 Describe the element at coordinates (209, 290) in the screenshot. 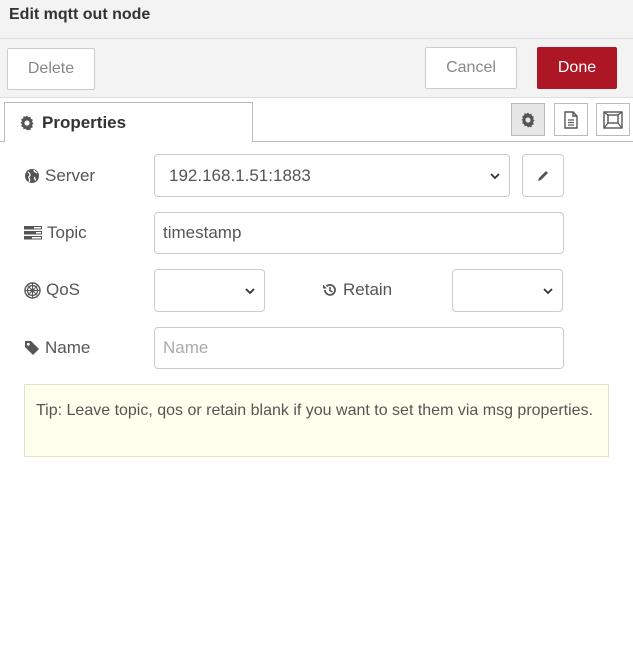

I see `qos-select` at that location.